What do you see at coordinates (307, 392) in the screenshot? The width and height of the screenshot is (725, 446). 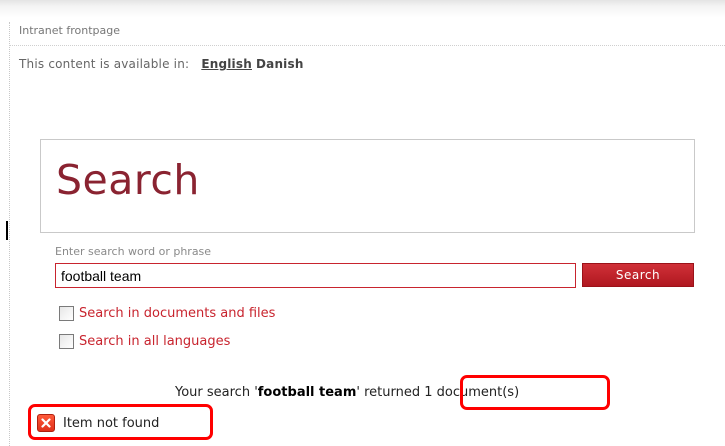 I see `result-query: football team` at bounding box center [307, 392].